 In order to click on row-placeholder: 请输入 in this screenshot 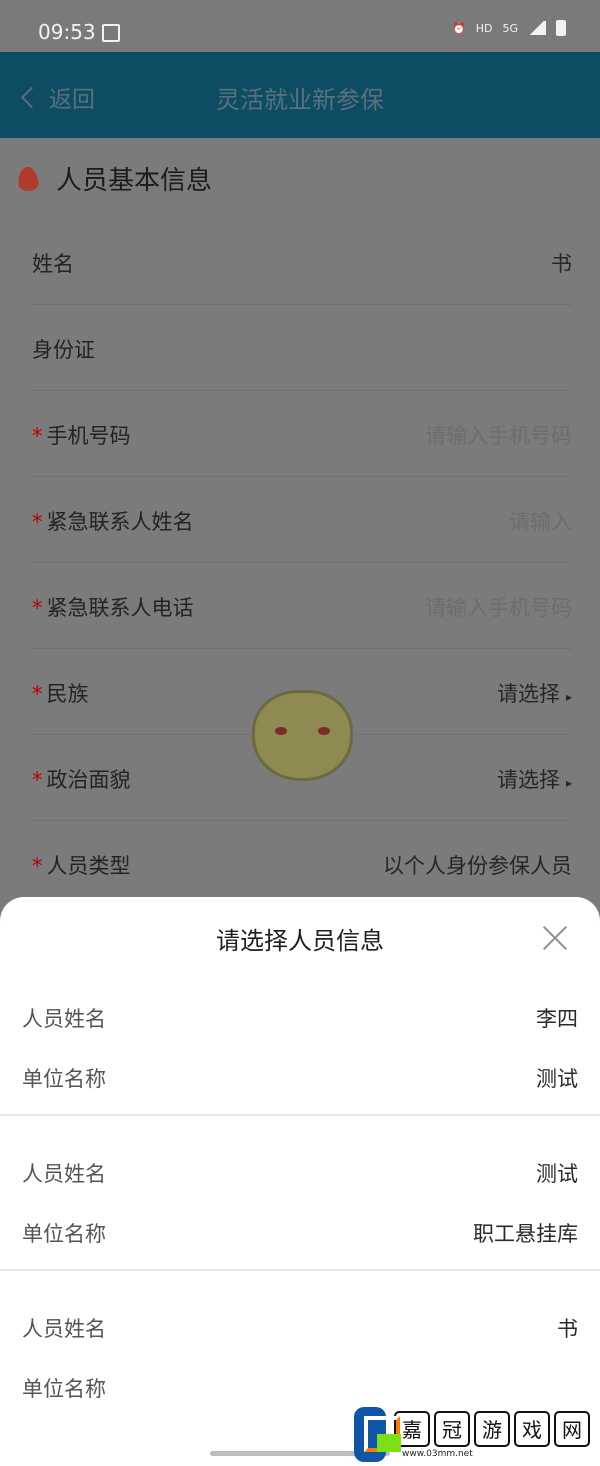, I will do `click(540, 522)`.